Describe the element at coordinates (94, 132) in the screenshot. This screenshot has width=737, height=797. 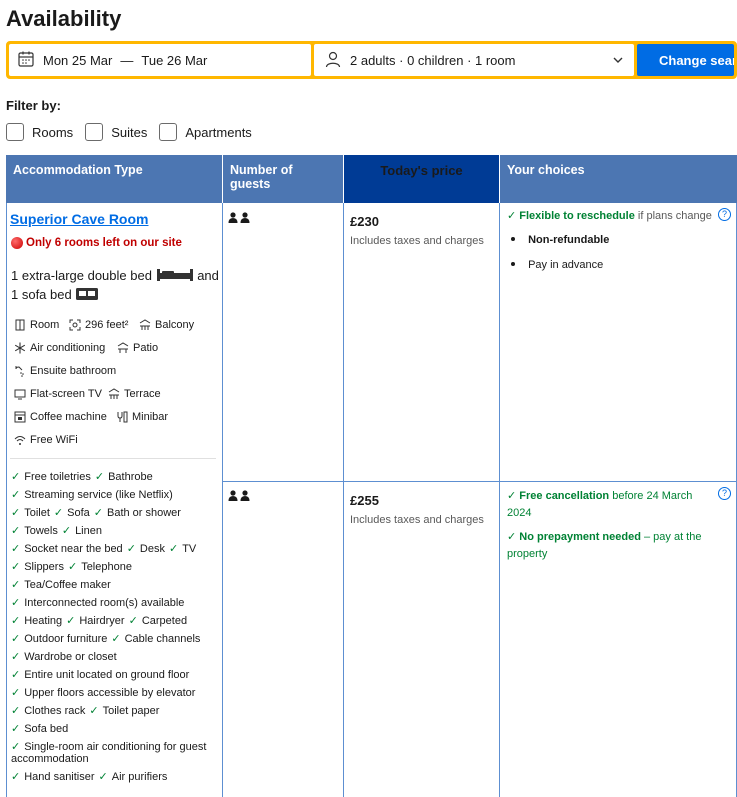
I see `suites-checkbox` at that location.